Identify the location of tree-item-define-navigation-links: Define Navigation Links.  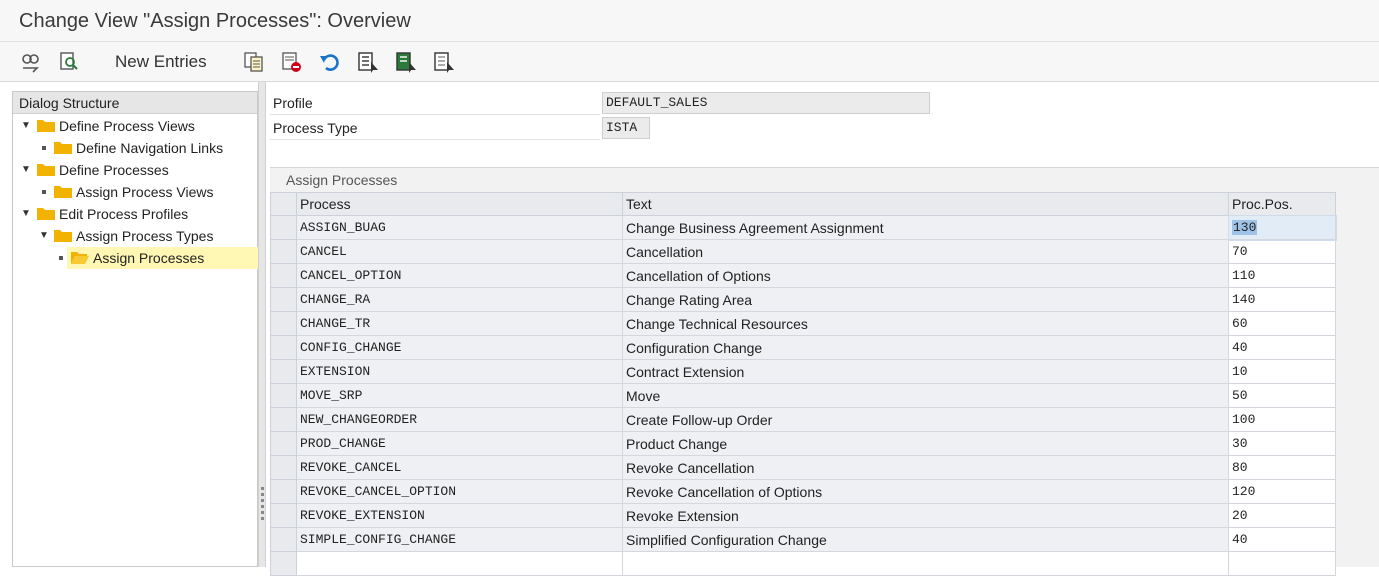
(136, 148).